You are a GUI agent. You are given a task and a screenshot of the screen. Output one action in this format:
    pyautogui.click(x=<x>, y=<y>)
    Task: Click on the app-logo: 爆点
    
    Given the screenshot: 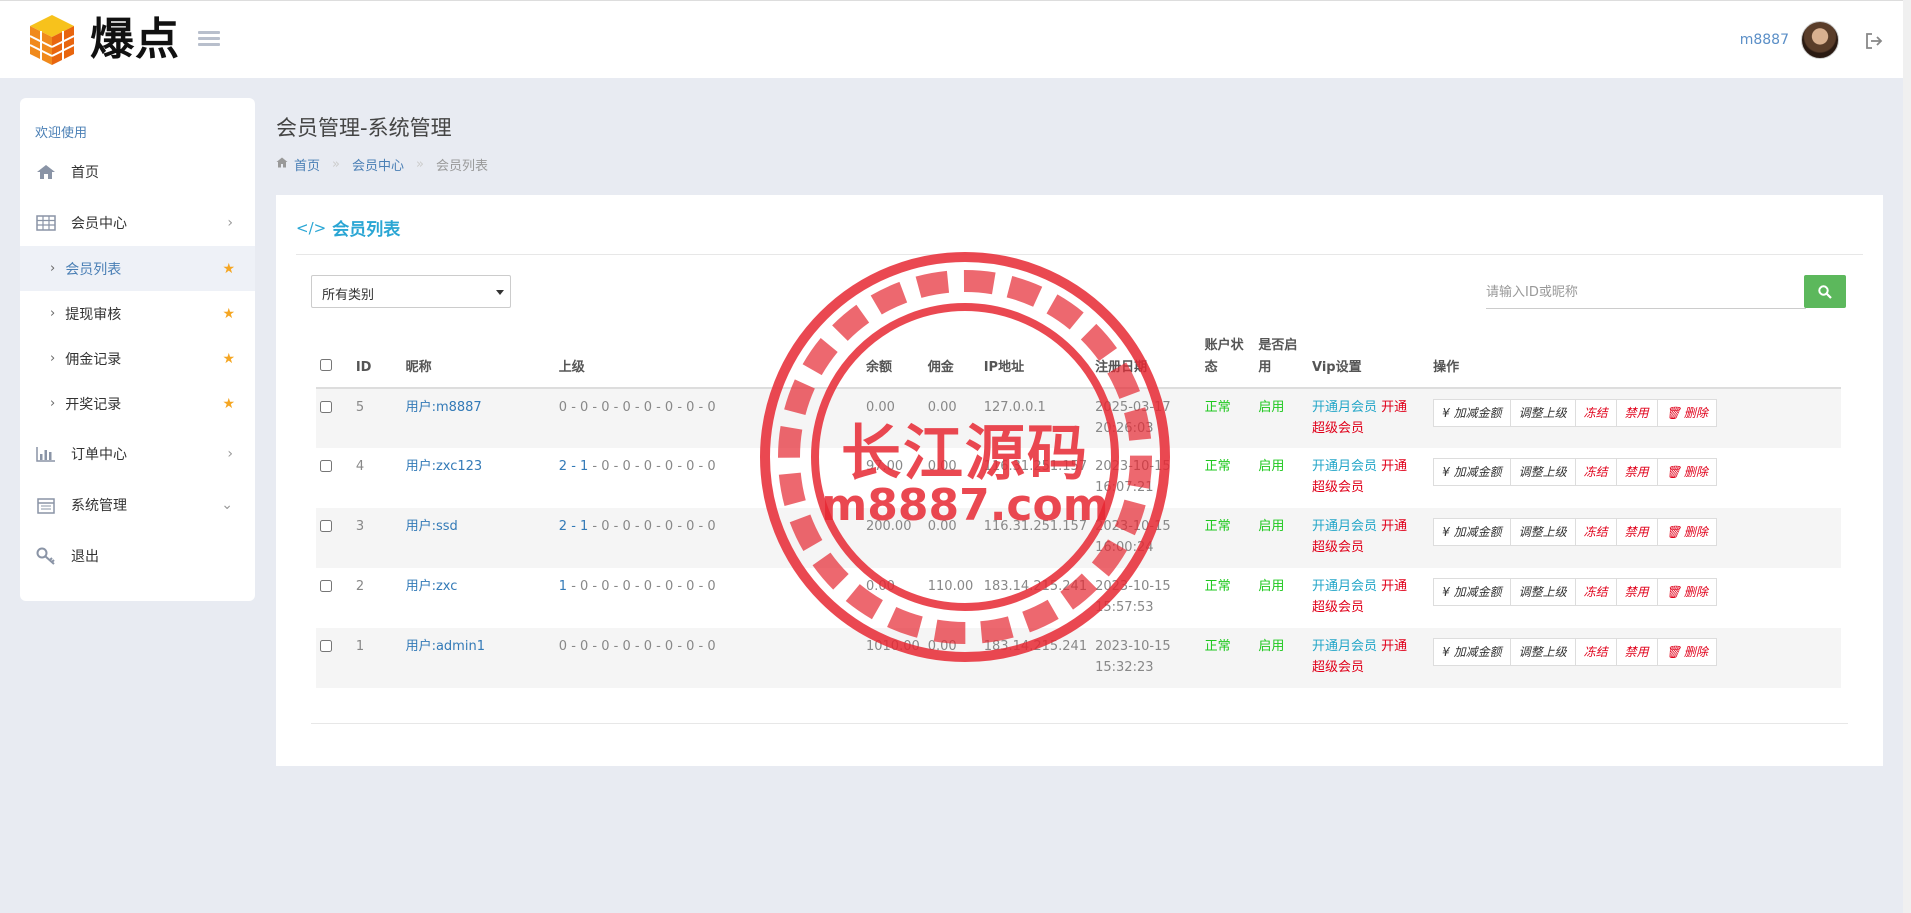 What is the action you would take?
    pyautogui.click(x=104, y=40)
    